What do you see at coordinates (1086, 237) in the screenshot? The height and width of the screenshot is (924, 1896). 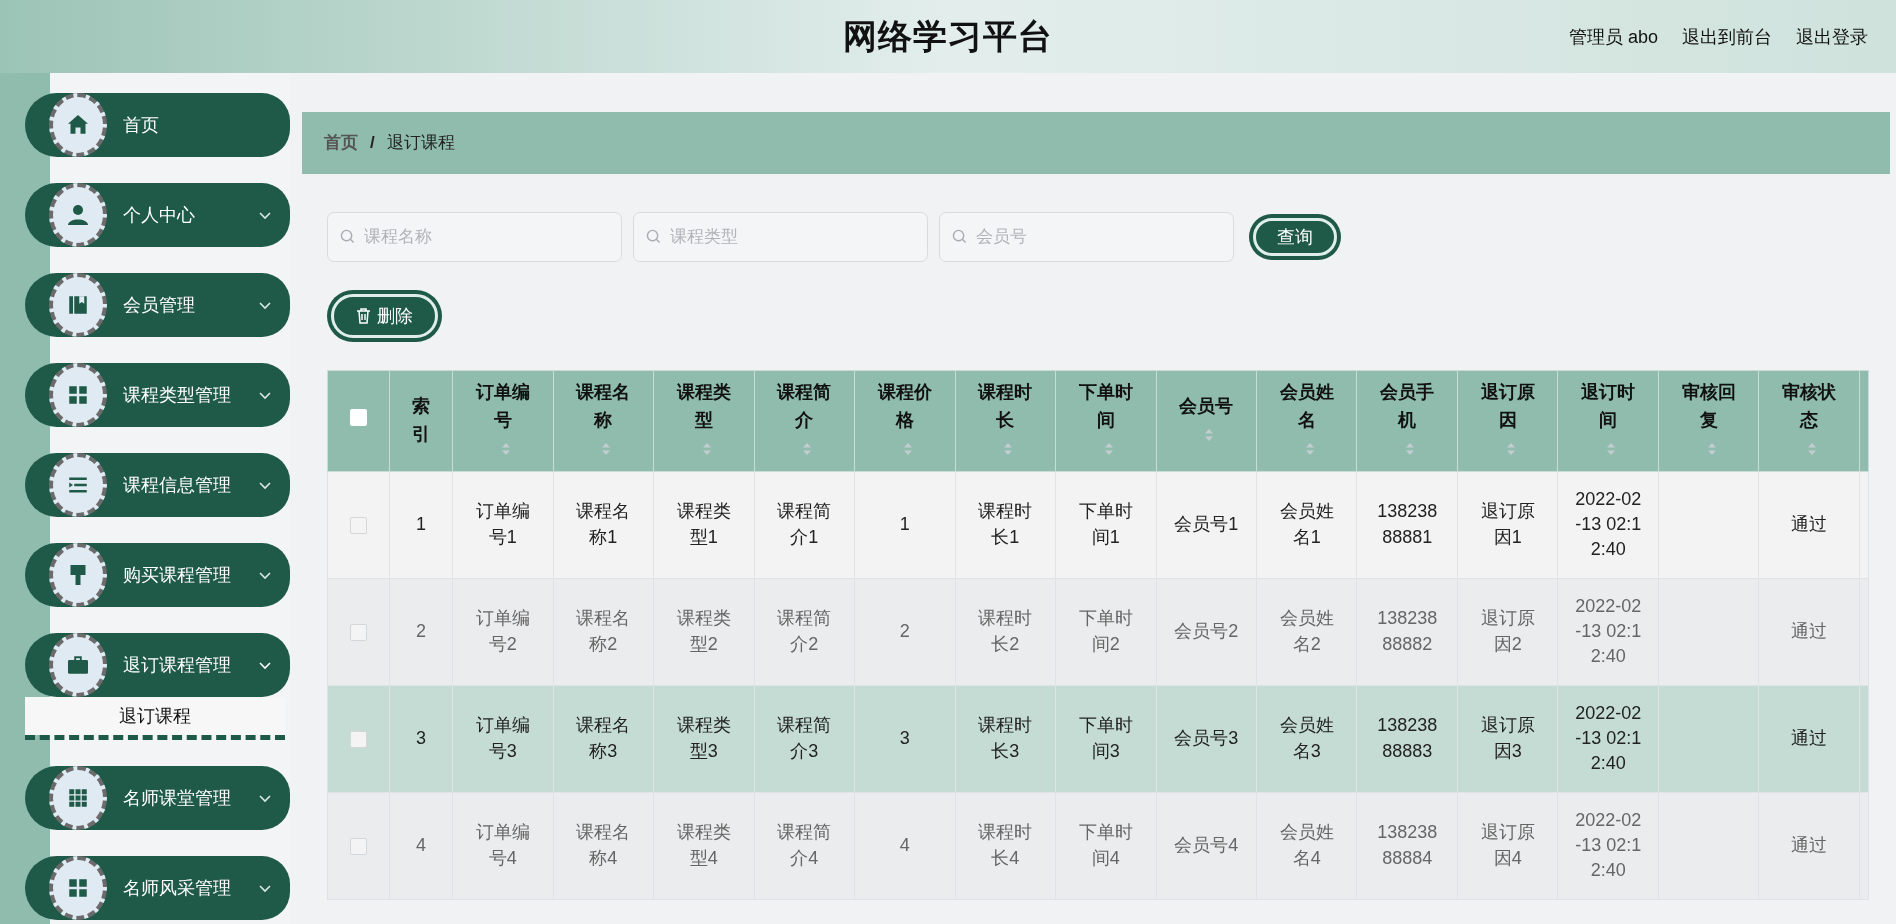 I see `search-field: 会员号` at bounding box center [1086, 237].